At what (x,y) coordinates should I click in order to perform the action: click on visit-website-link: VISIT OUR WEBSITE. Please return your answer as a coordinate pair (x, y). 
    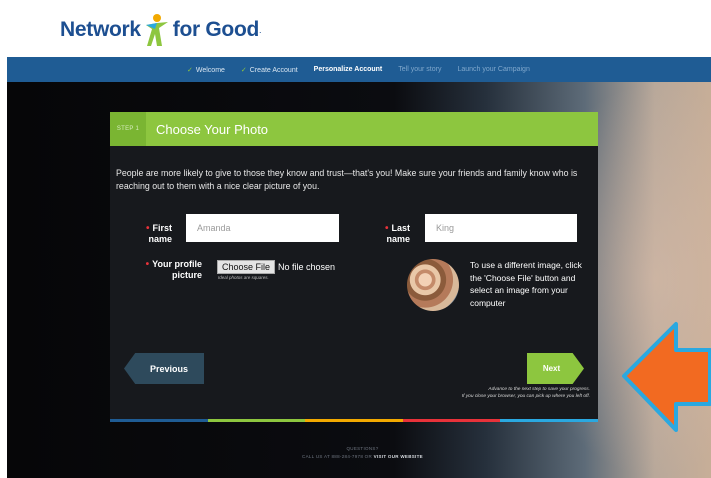
    Looking at the image, I should click on (398, 456).